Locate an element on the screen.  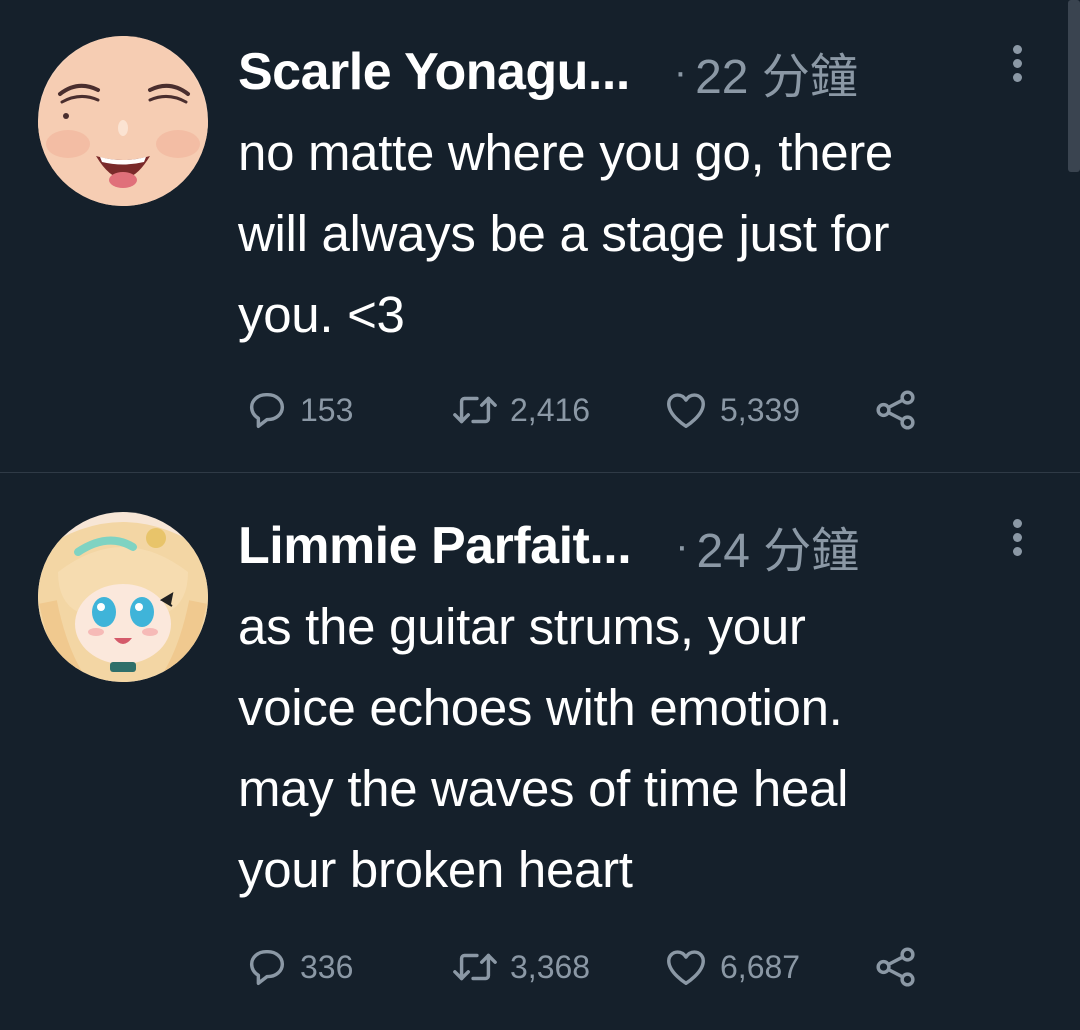
tweet-text-line: may the waves of time heal is located at coordinates (543, 788).